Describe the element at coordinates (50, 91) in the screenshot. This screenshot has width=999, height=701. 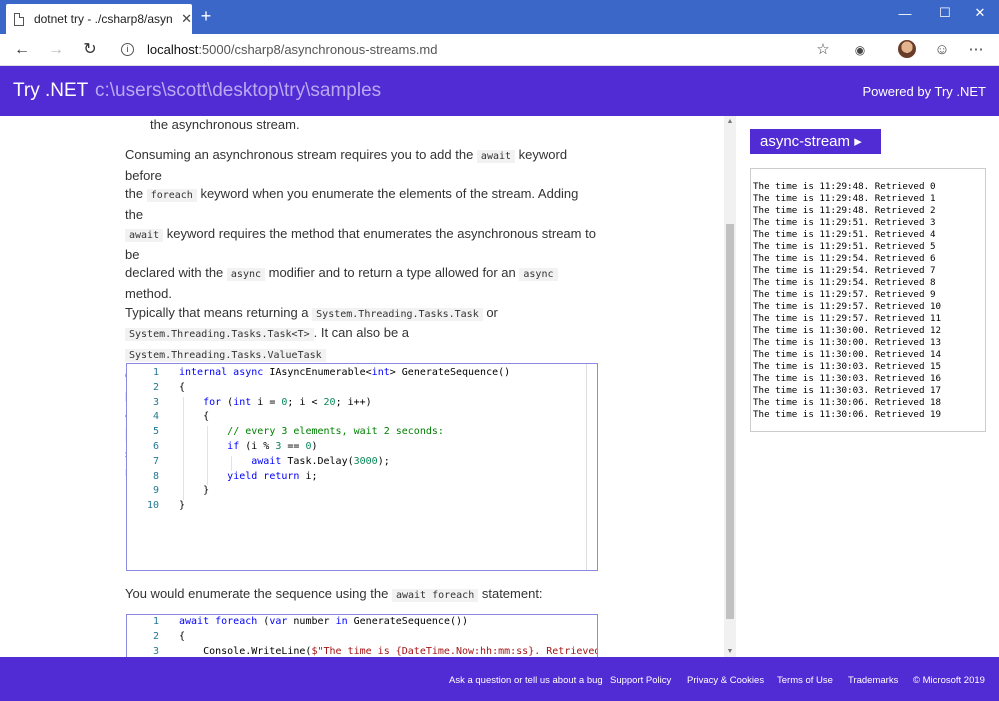
I see `site-brand: Try .NET` at that location.